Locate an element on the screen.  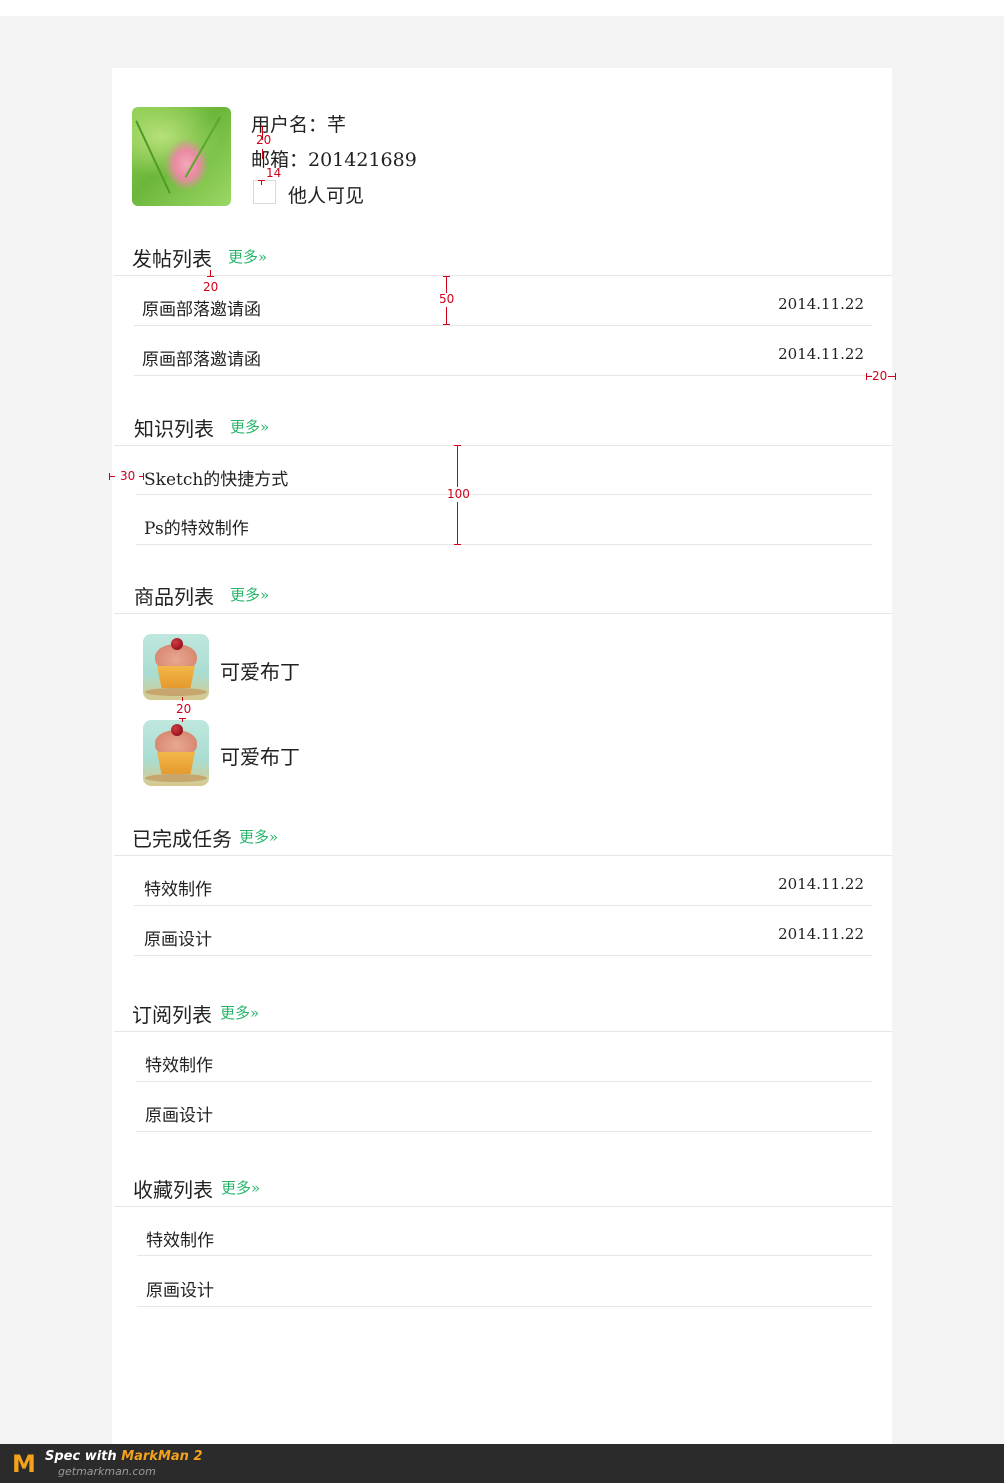
favorite-row-title: 特效制作 is located at coordinates (180, 1238).